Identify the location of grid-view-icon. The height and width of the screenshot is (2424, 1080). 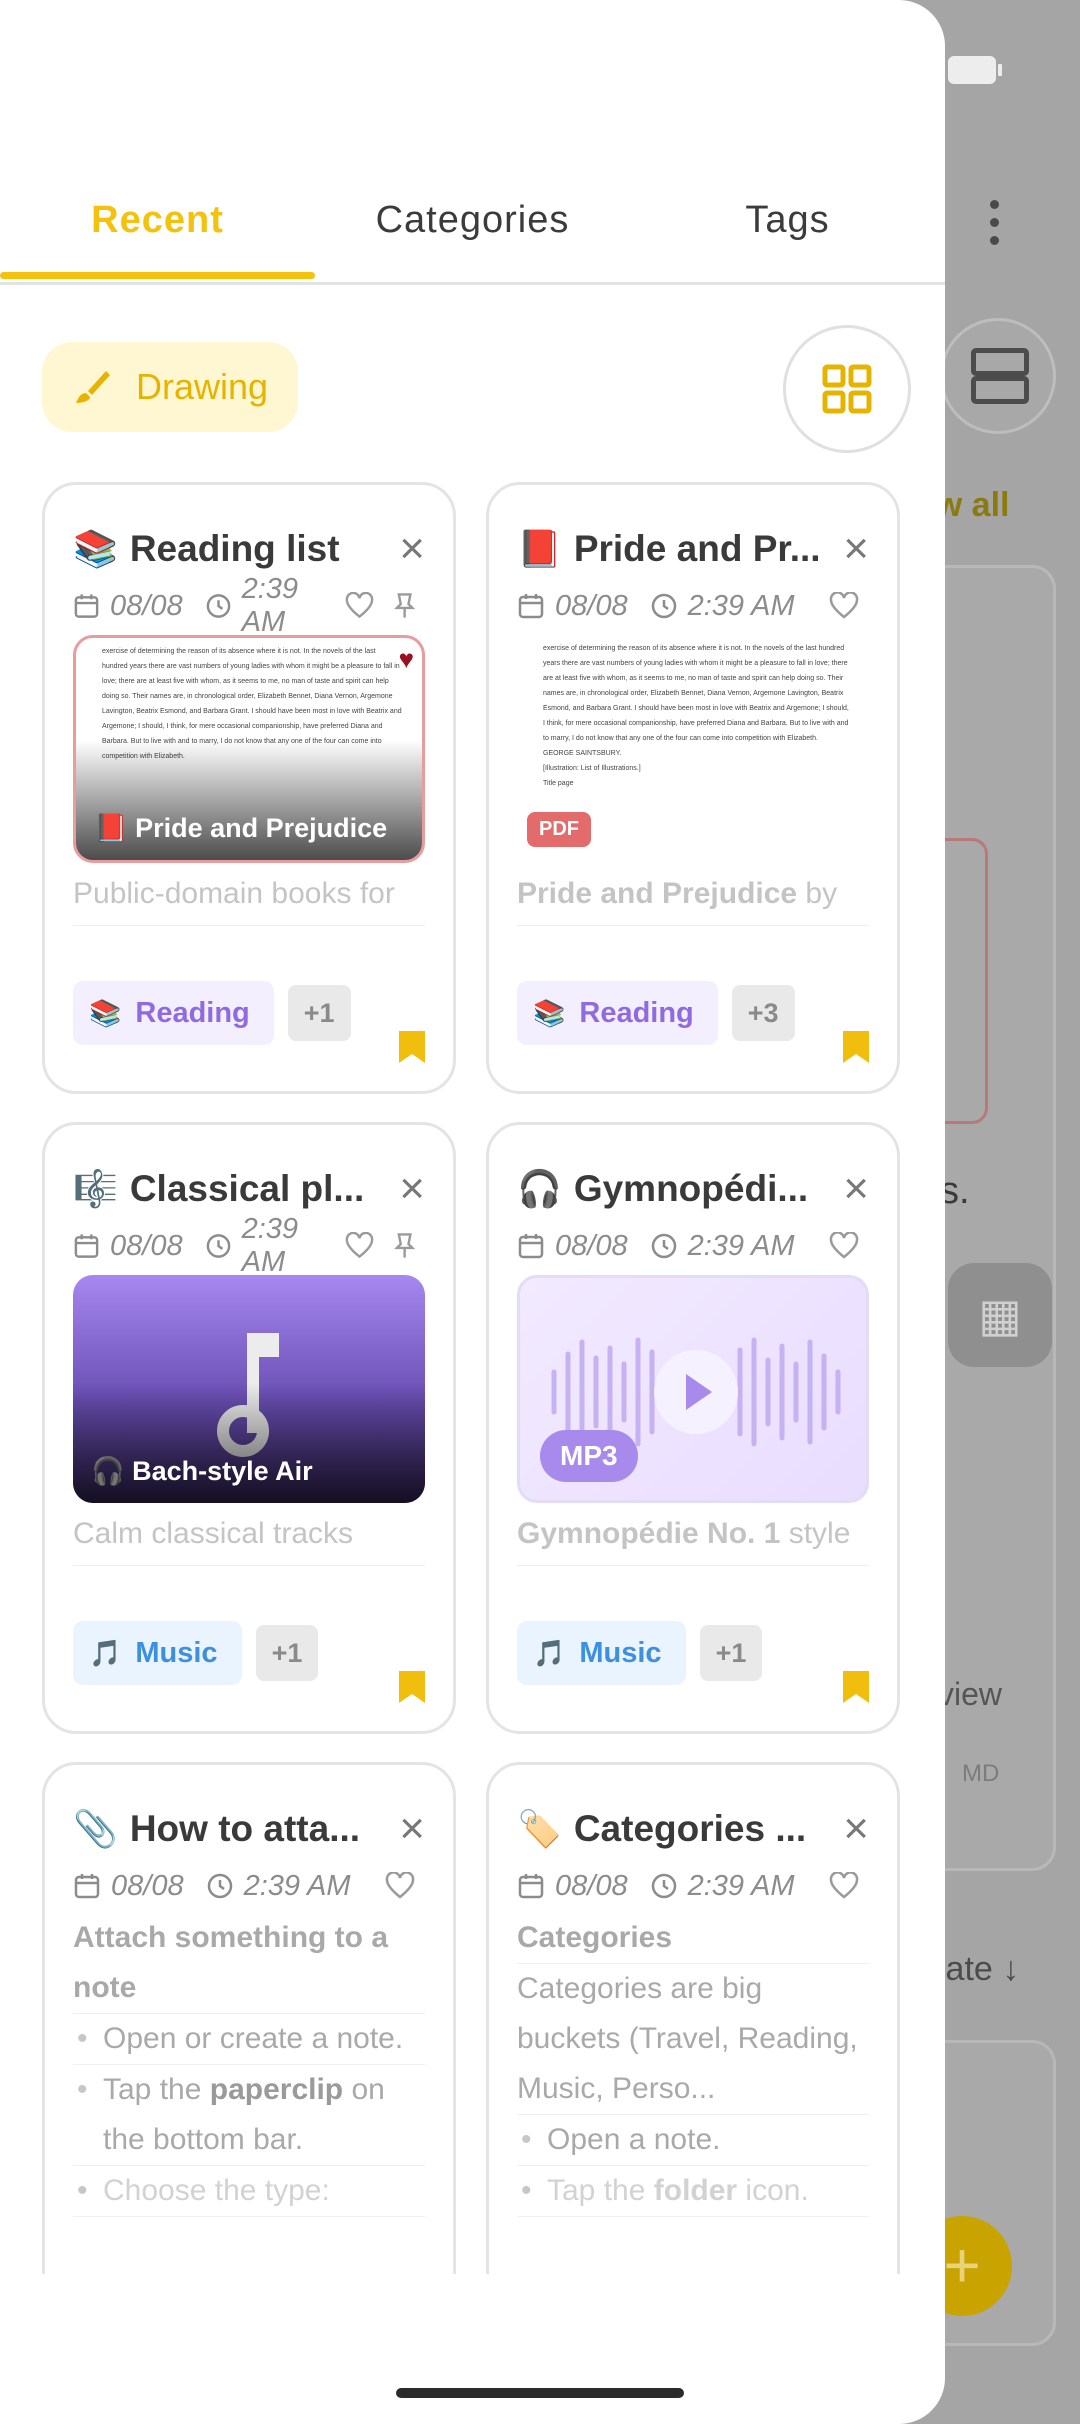
(847, 389).